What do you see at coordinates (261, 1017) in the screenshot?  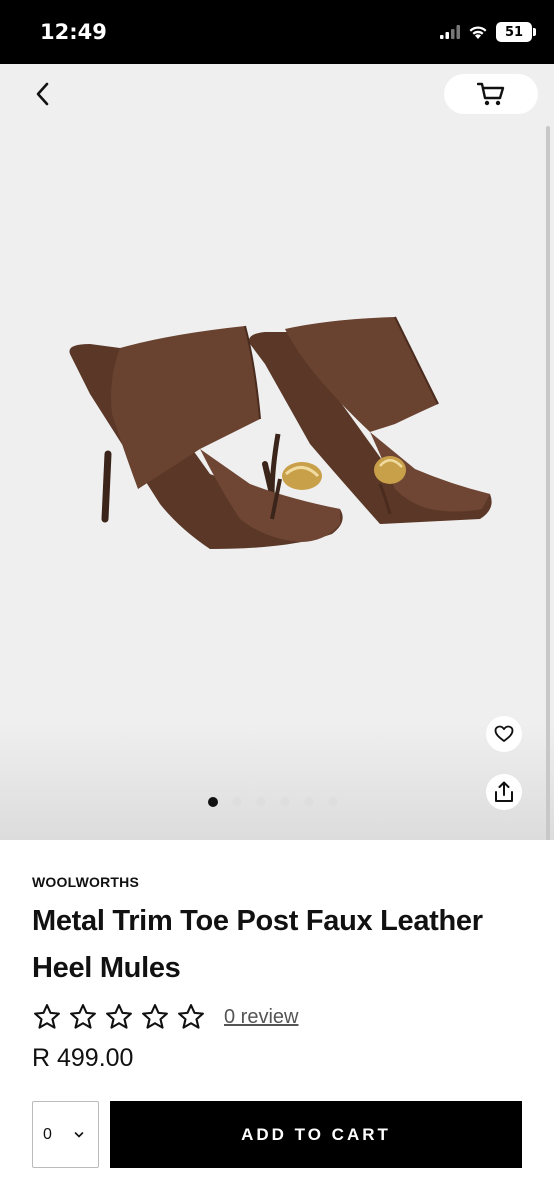 I see `review-link: 0 review` at bounding box center [261, 1017].